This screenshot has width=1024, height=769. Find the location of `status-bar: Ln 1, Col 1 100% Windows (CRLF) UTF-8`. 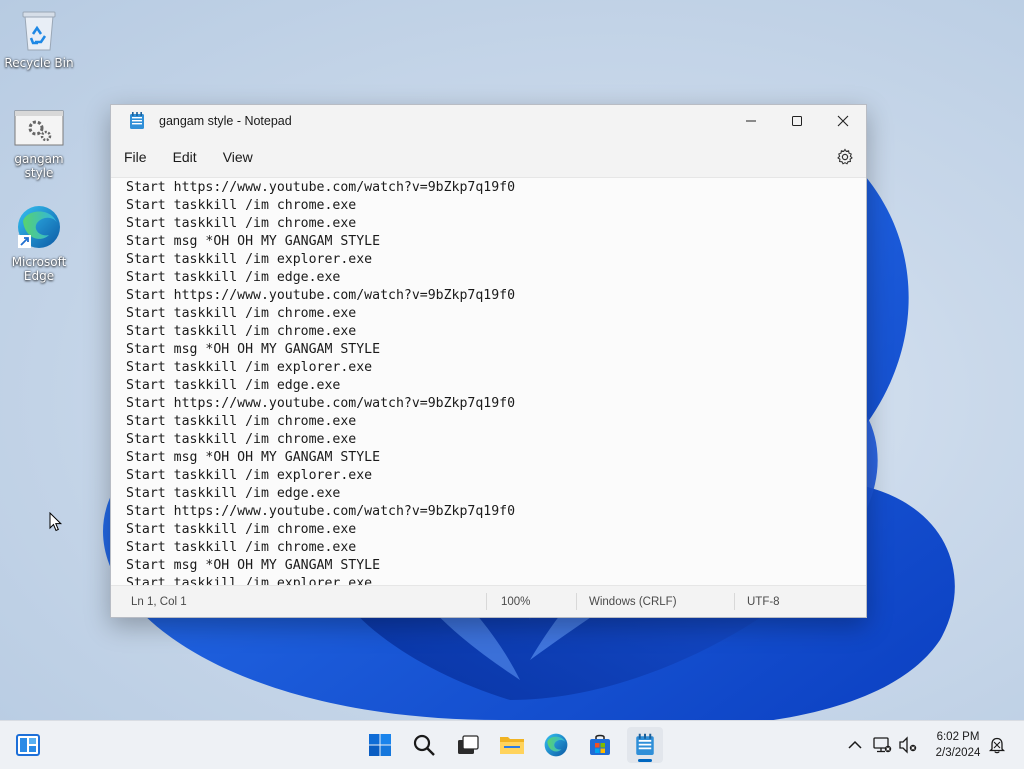

status-bar: Ln 1, Col 1 100% Windows (CRLF) UTF-8 is located at coordinates (488, 601).